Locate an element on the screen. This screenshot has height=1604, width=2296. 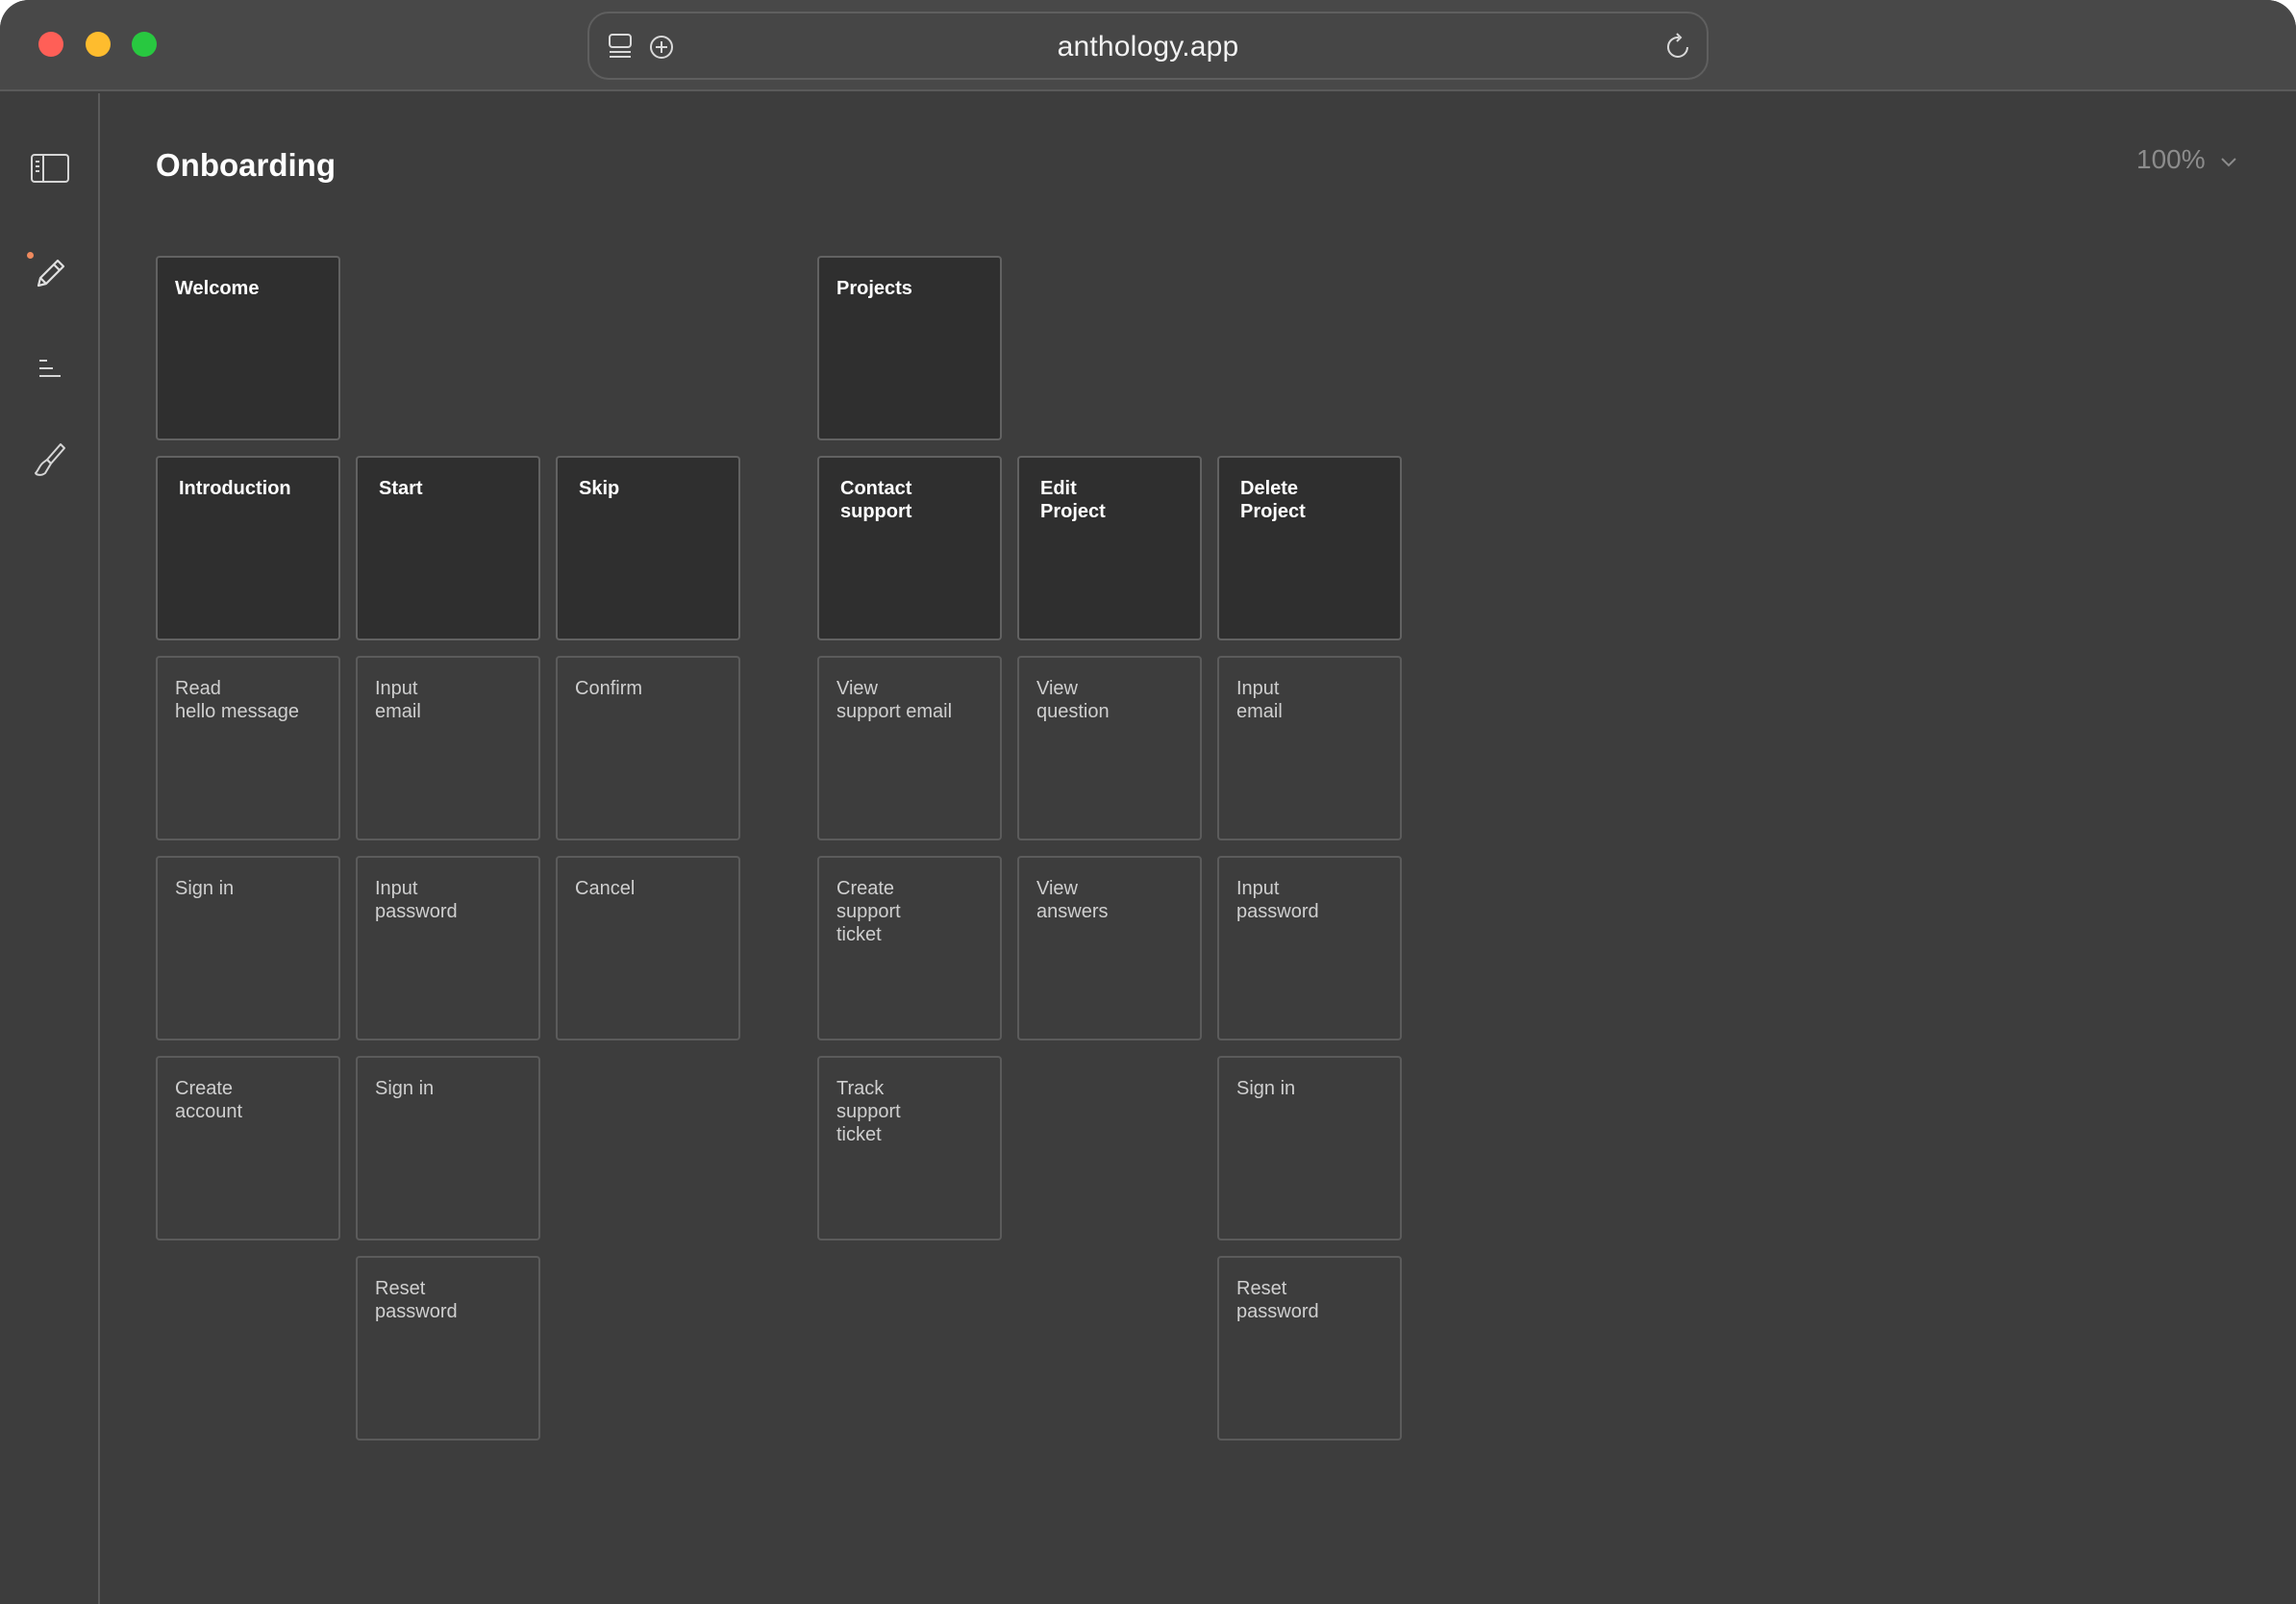
card-start: Start is located at coordinates (448, 548).